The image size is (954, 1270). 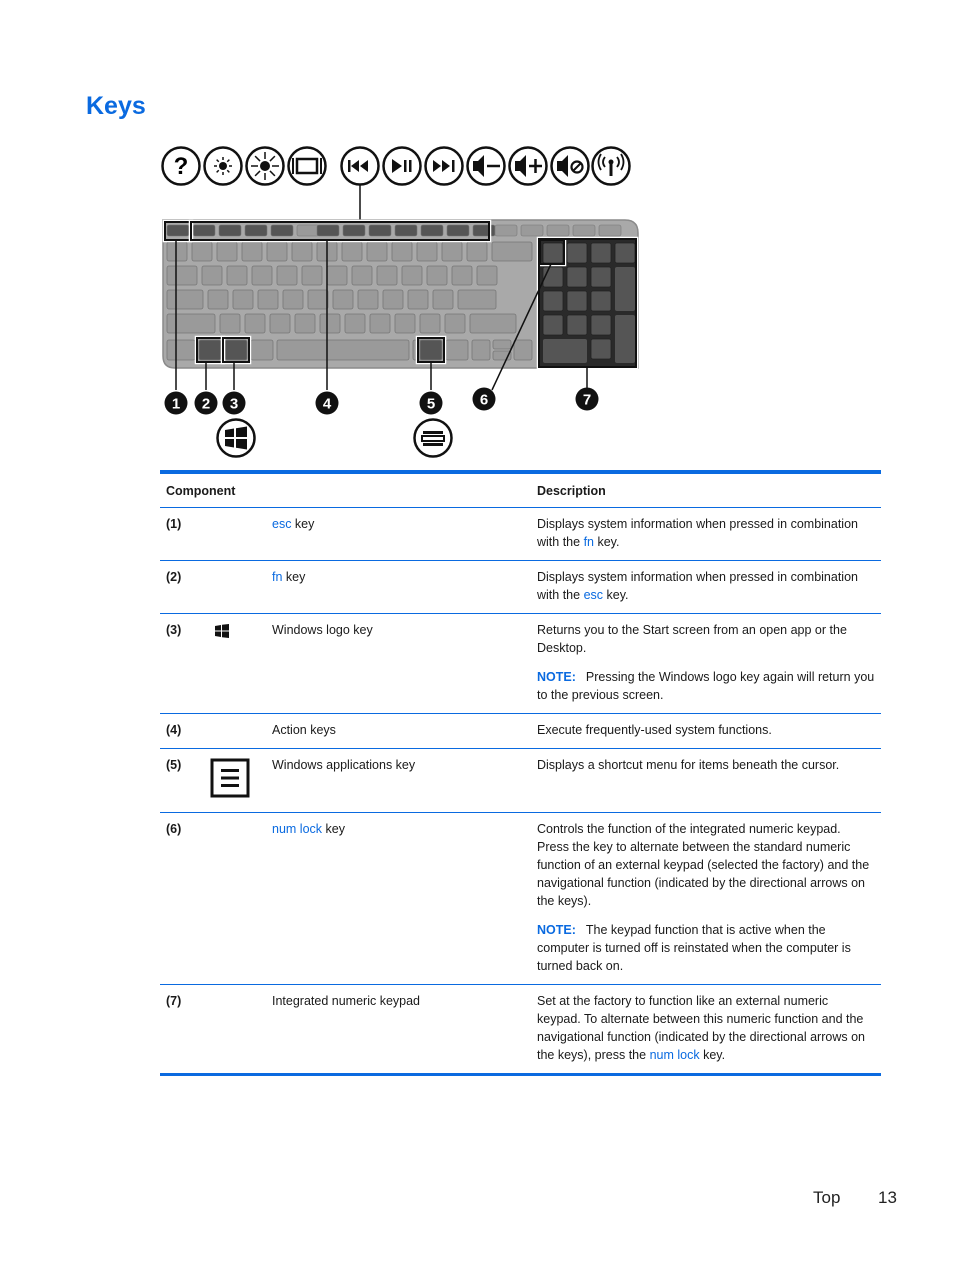 I want to click on callout-4-label: 4, so click(x=327, y=404).